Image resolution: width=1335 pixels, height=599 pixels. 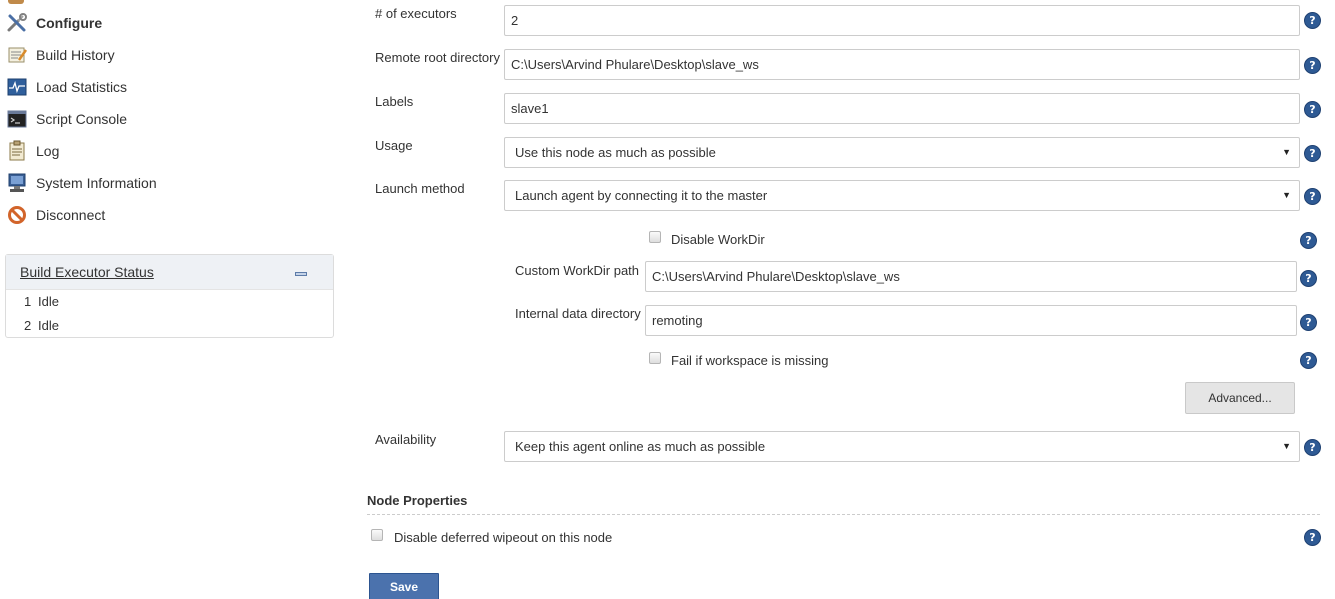 What do you see at coordinates (971, 276) in the screenshot?
I see `custom-workdir-input: C:\Users\Arvind Phulare\Desktop\slave_ws` at bounding box center [971, 276].